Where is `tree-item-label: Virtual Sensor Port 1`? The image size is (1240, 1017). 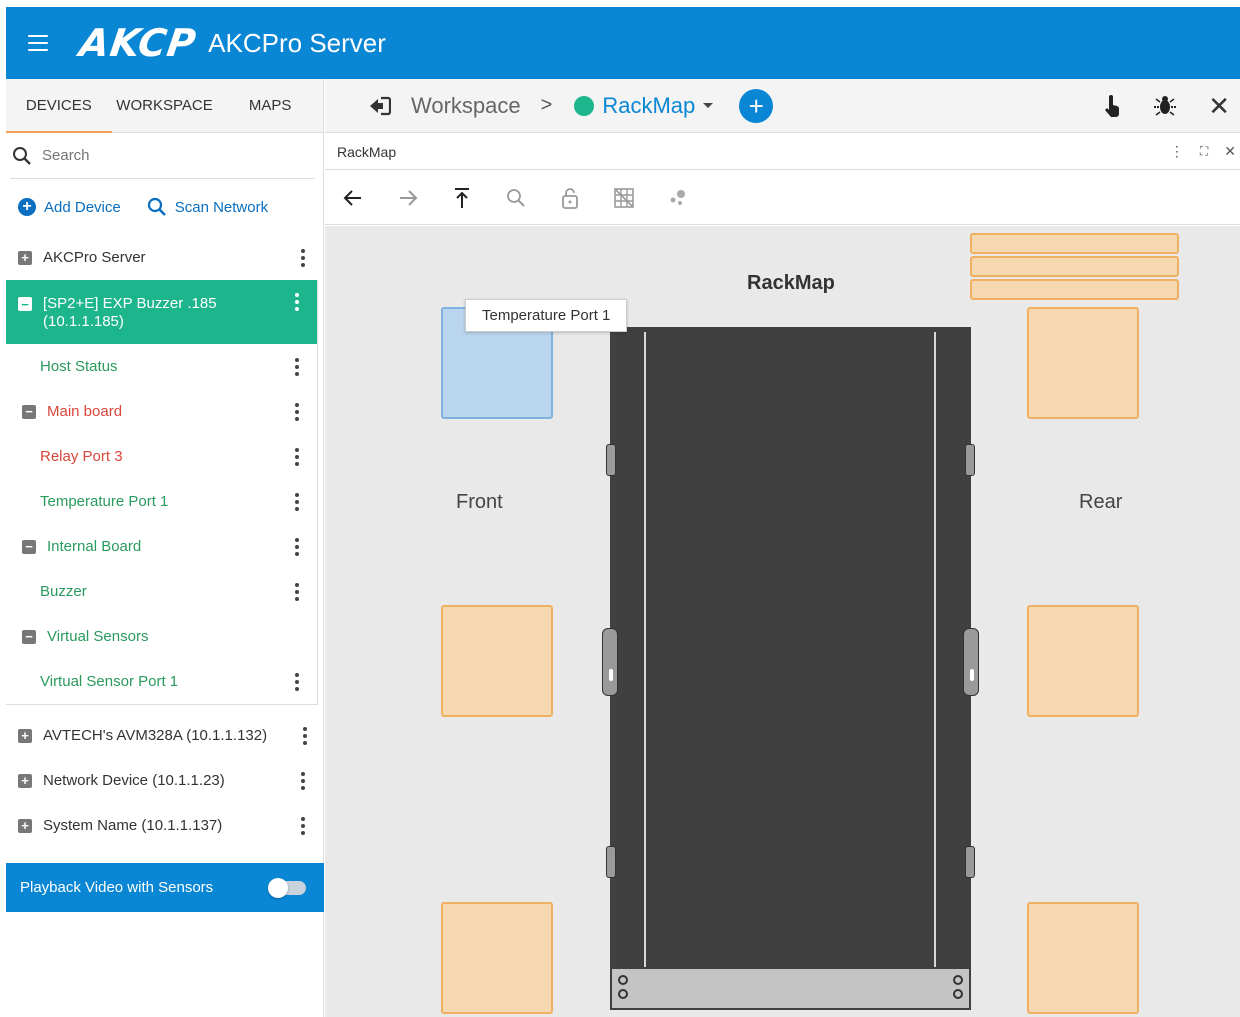
tree-item-label: Virtual Sensor Port 1 is located at coordinates (109, 681).